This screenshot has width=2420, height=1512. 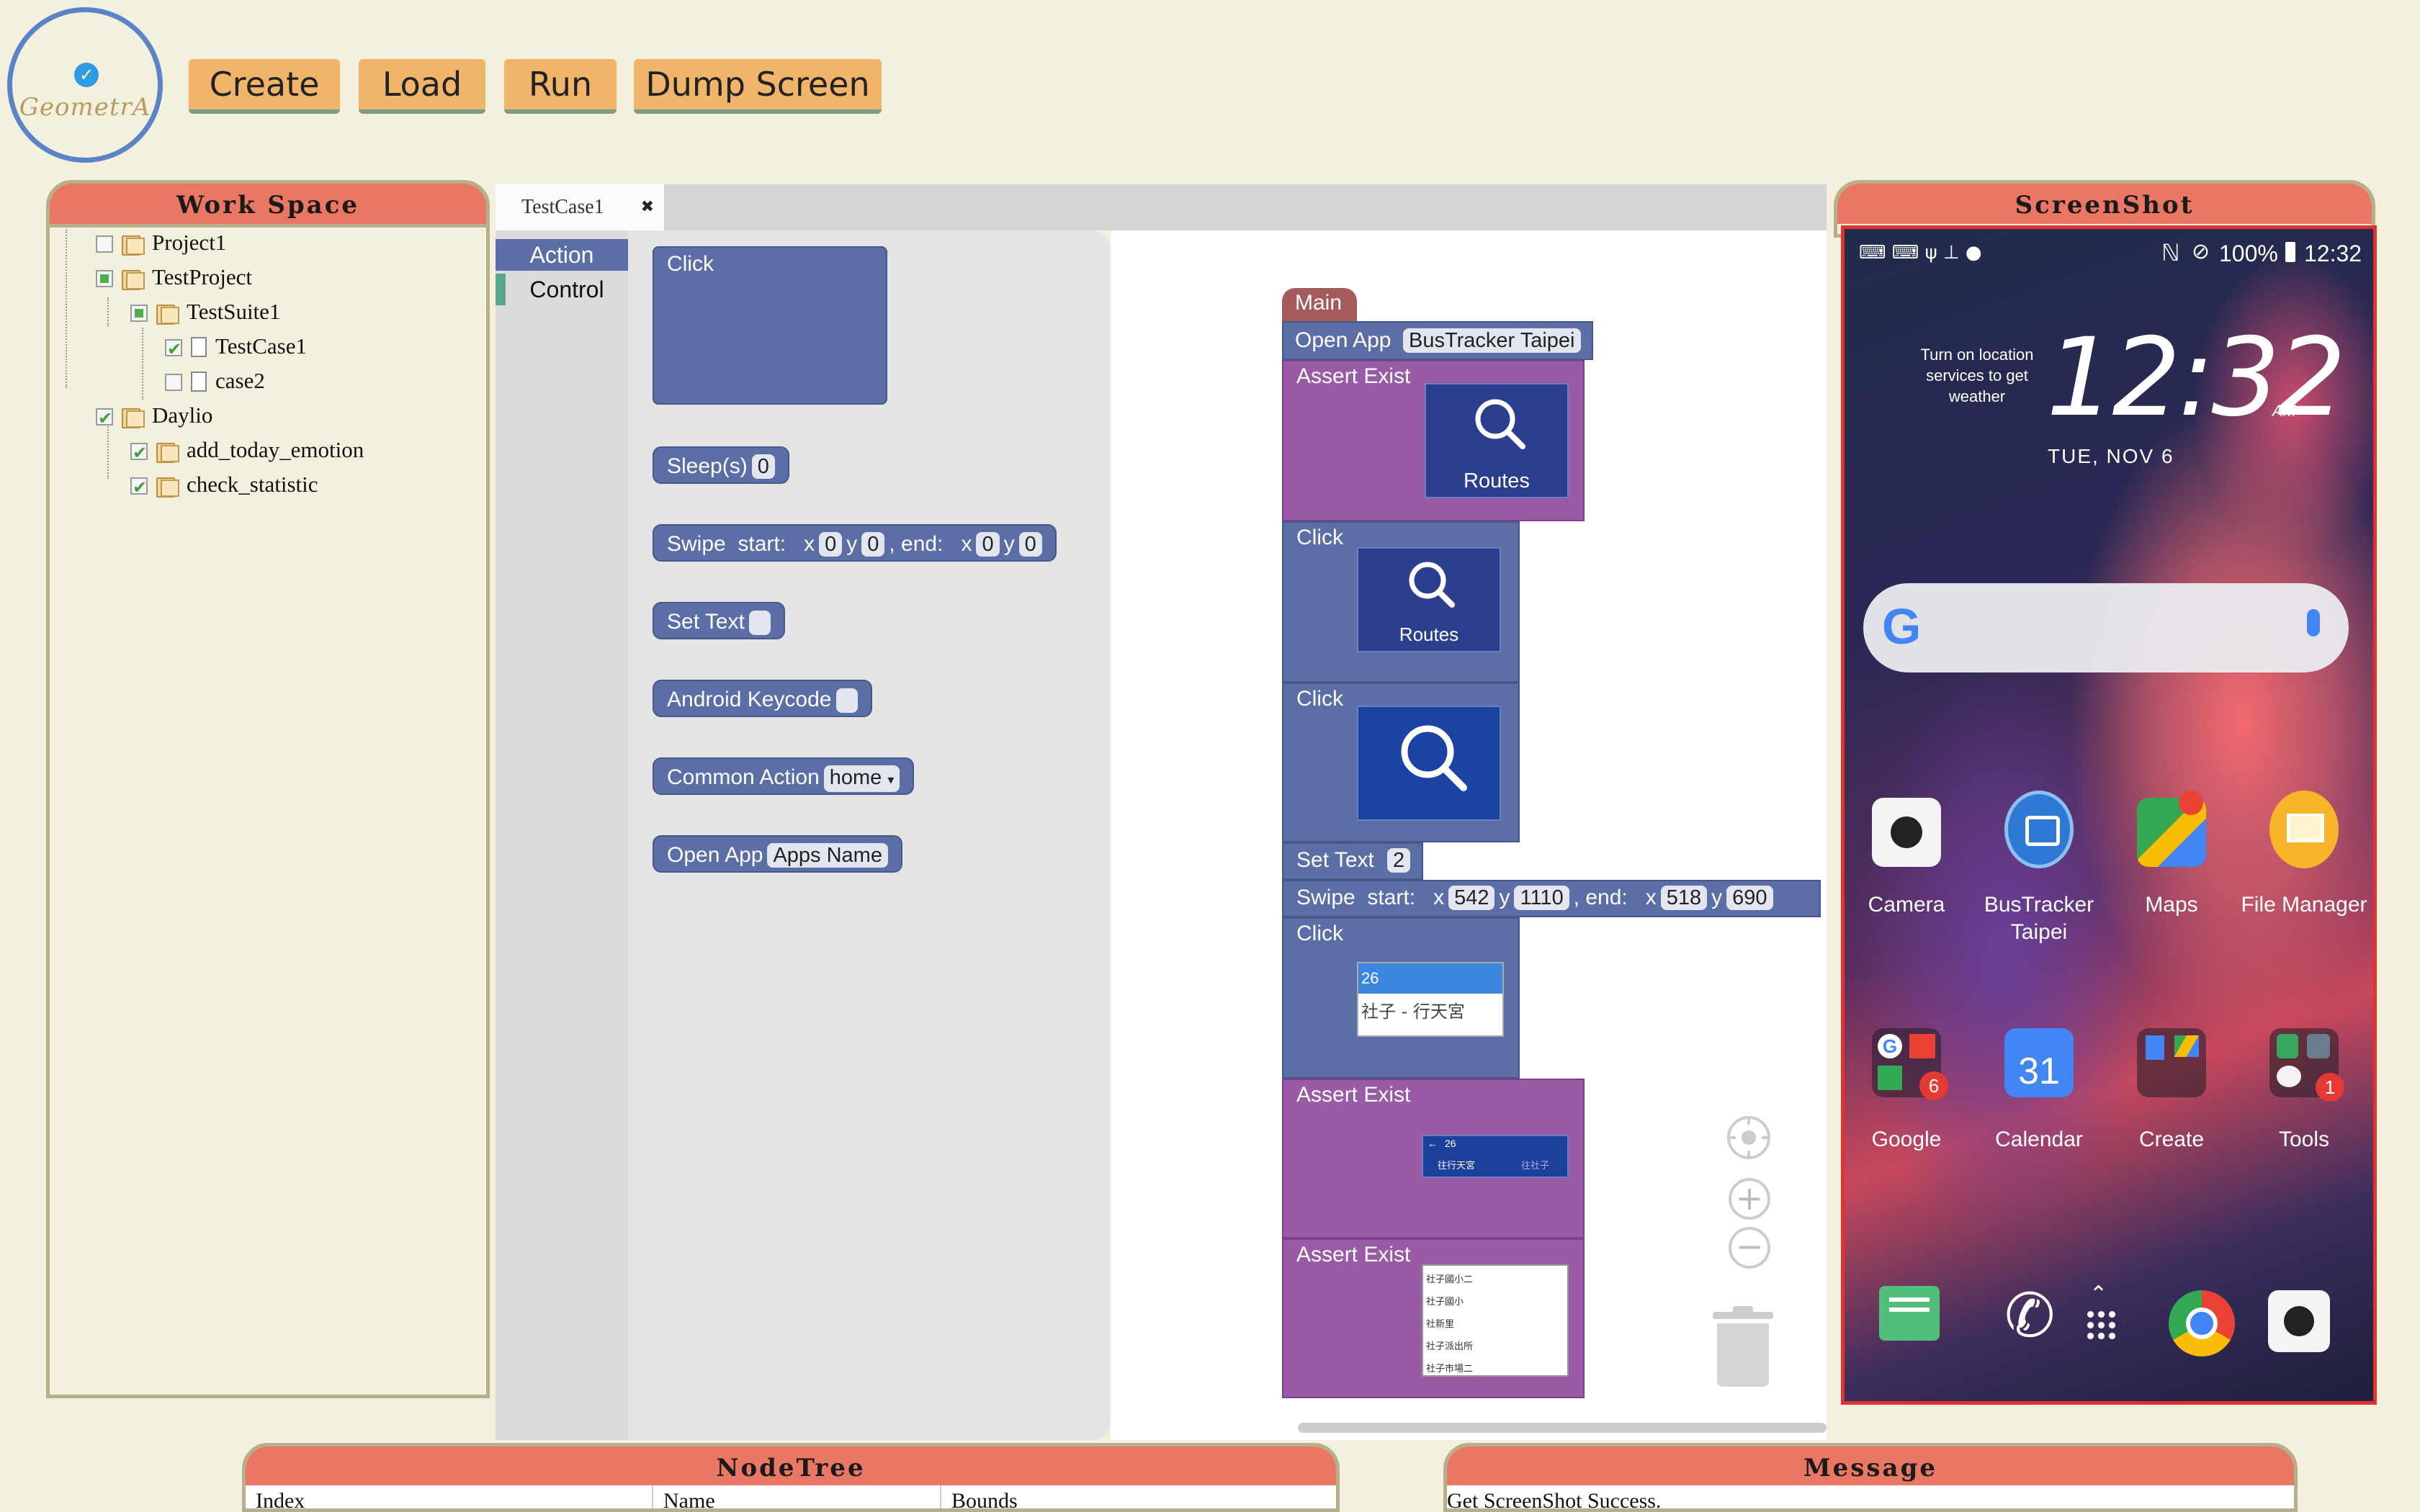 I want to click on block-label: Android Keycode, so click(x=749, y=699).